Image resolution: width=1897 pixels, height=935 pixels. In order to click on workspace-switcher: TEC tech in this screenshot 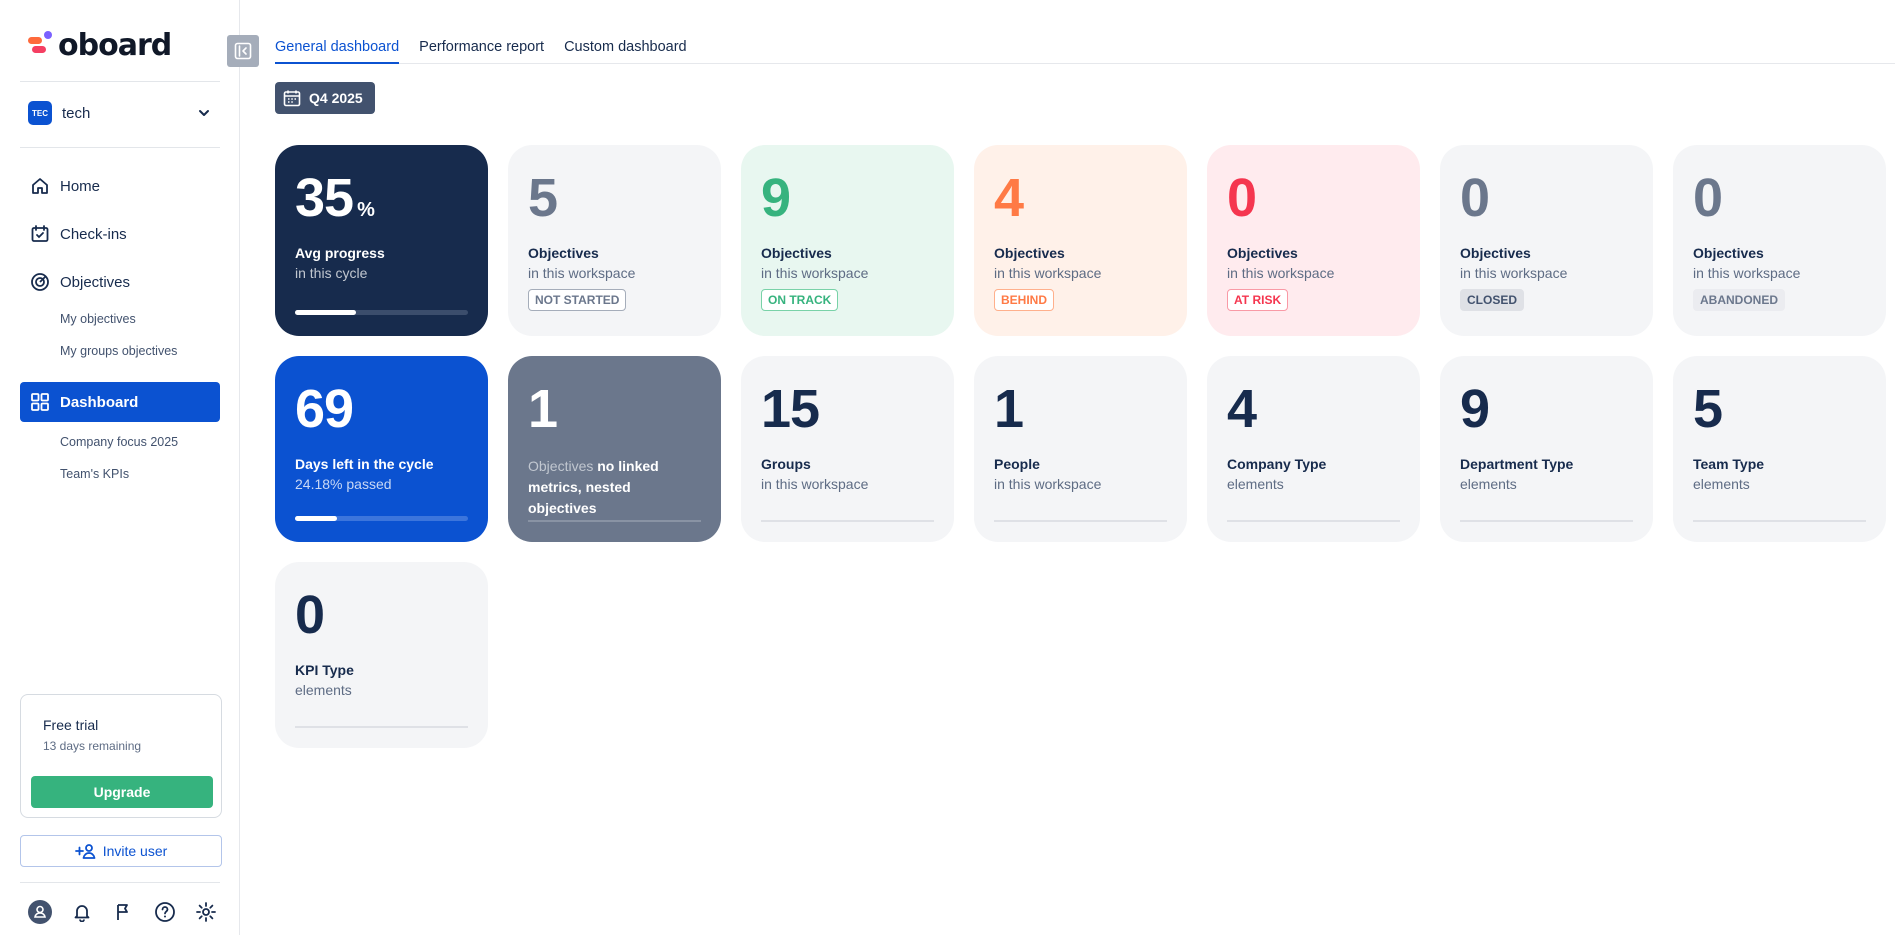, I will do `click(120, 113)`.